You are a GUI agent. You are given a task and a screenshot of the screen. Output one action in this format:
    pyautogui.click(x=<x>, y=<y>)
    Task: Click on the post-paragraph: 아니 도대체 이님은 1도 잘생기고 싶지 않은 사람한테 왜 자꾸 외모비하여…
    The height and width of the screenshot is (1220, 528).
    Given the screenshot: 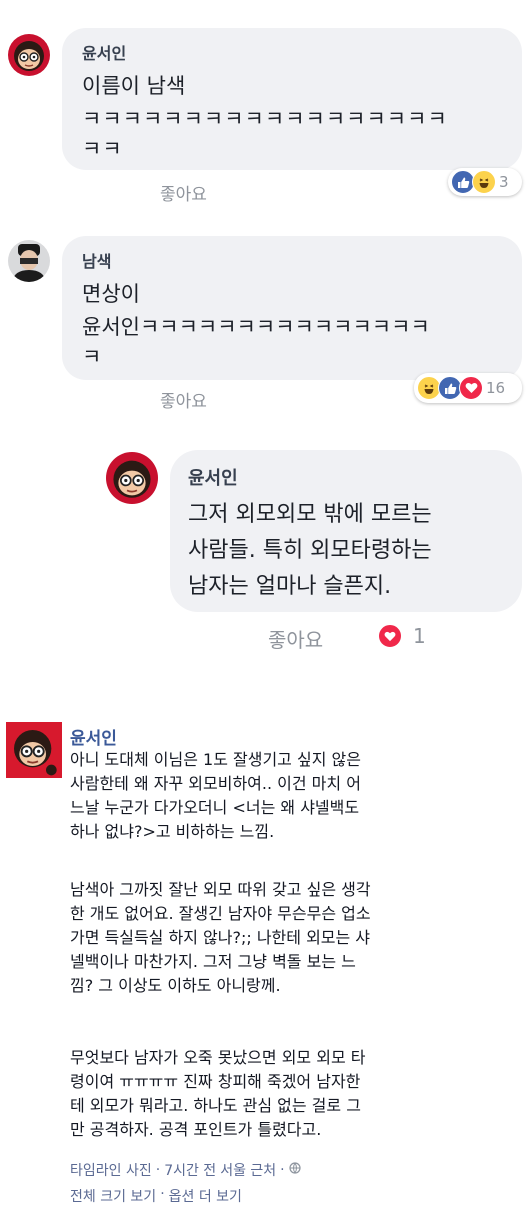 What is the action you would take?
    pyautogui.click(x=215, y=795)
    